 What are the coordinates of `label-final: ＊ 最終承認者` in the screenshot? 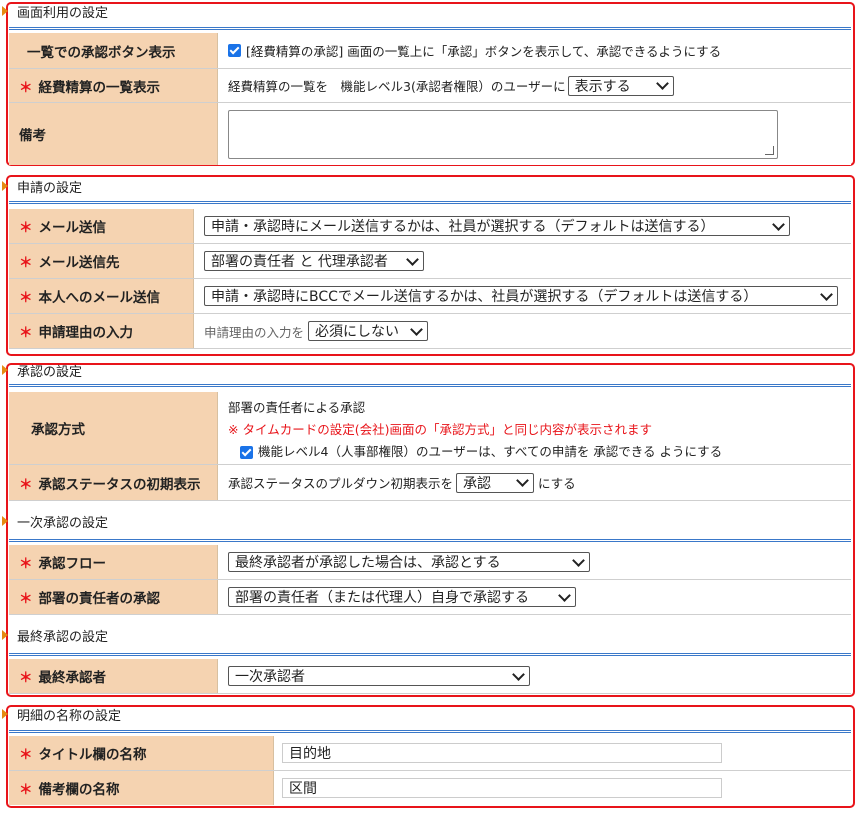 It's located at (113, 676).